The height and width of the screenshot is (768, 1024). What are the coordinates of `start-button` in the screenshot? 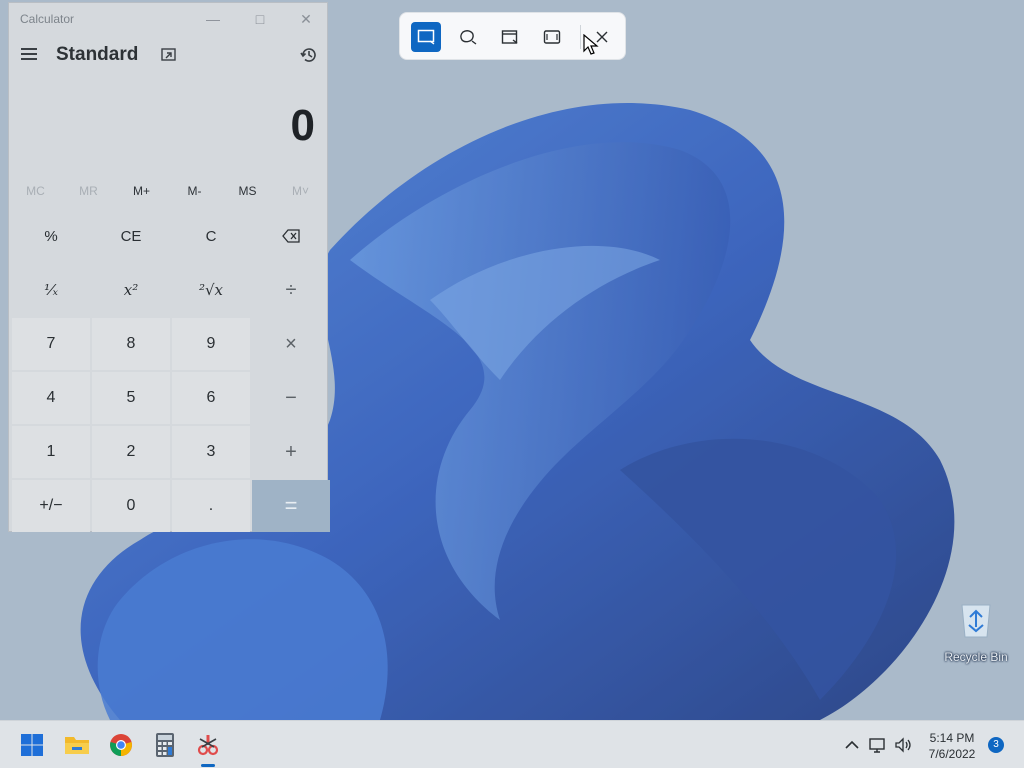 It's located at (32, 745).